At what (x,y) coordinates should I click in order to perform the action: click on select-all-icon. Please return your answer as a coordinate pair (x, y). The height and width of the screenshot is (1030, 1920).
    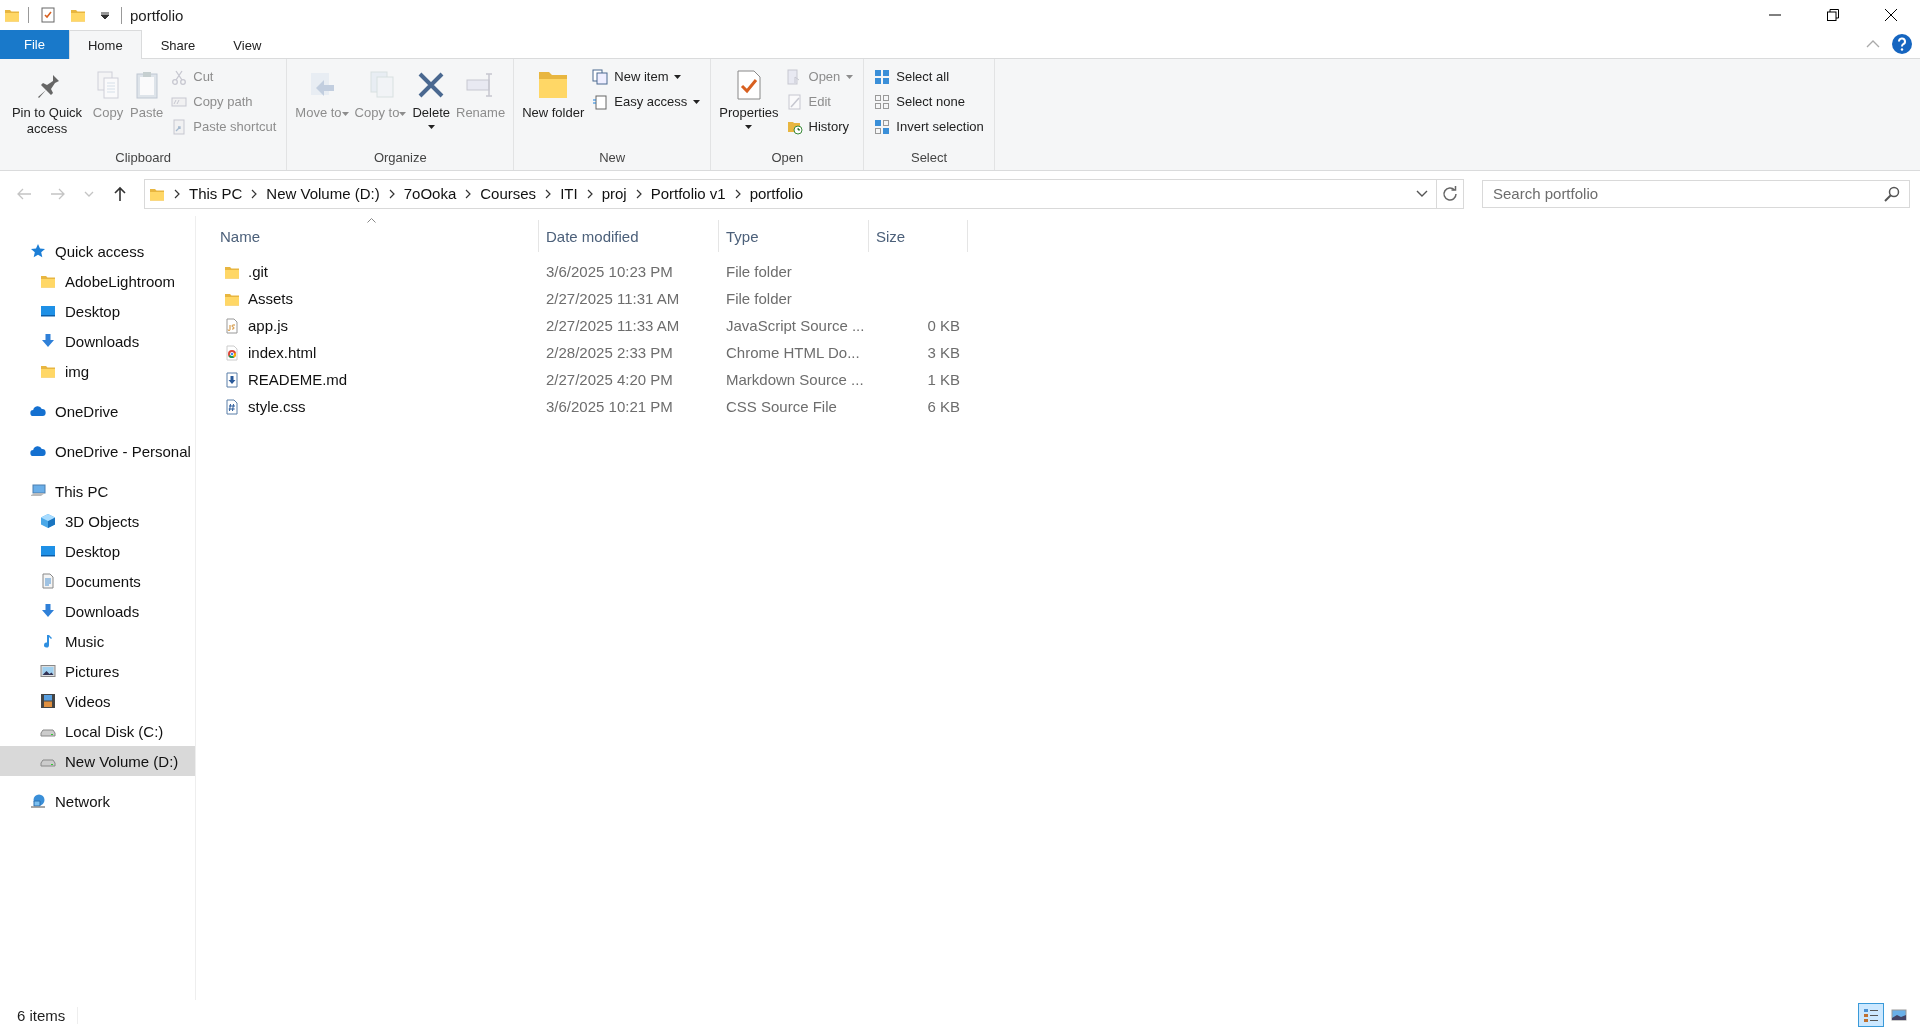
    Looking at the image, I should click on (882, 76).